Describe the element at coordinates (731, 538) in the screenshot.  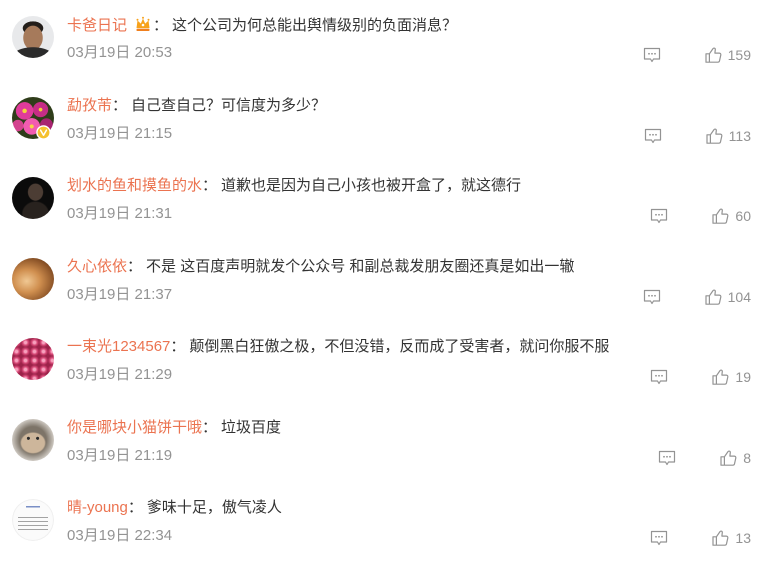
I see `like-button: 13` at that location.